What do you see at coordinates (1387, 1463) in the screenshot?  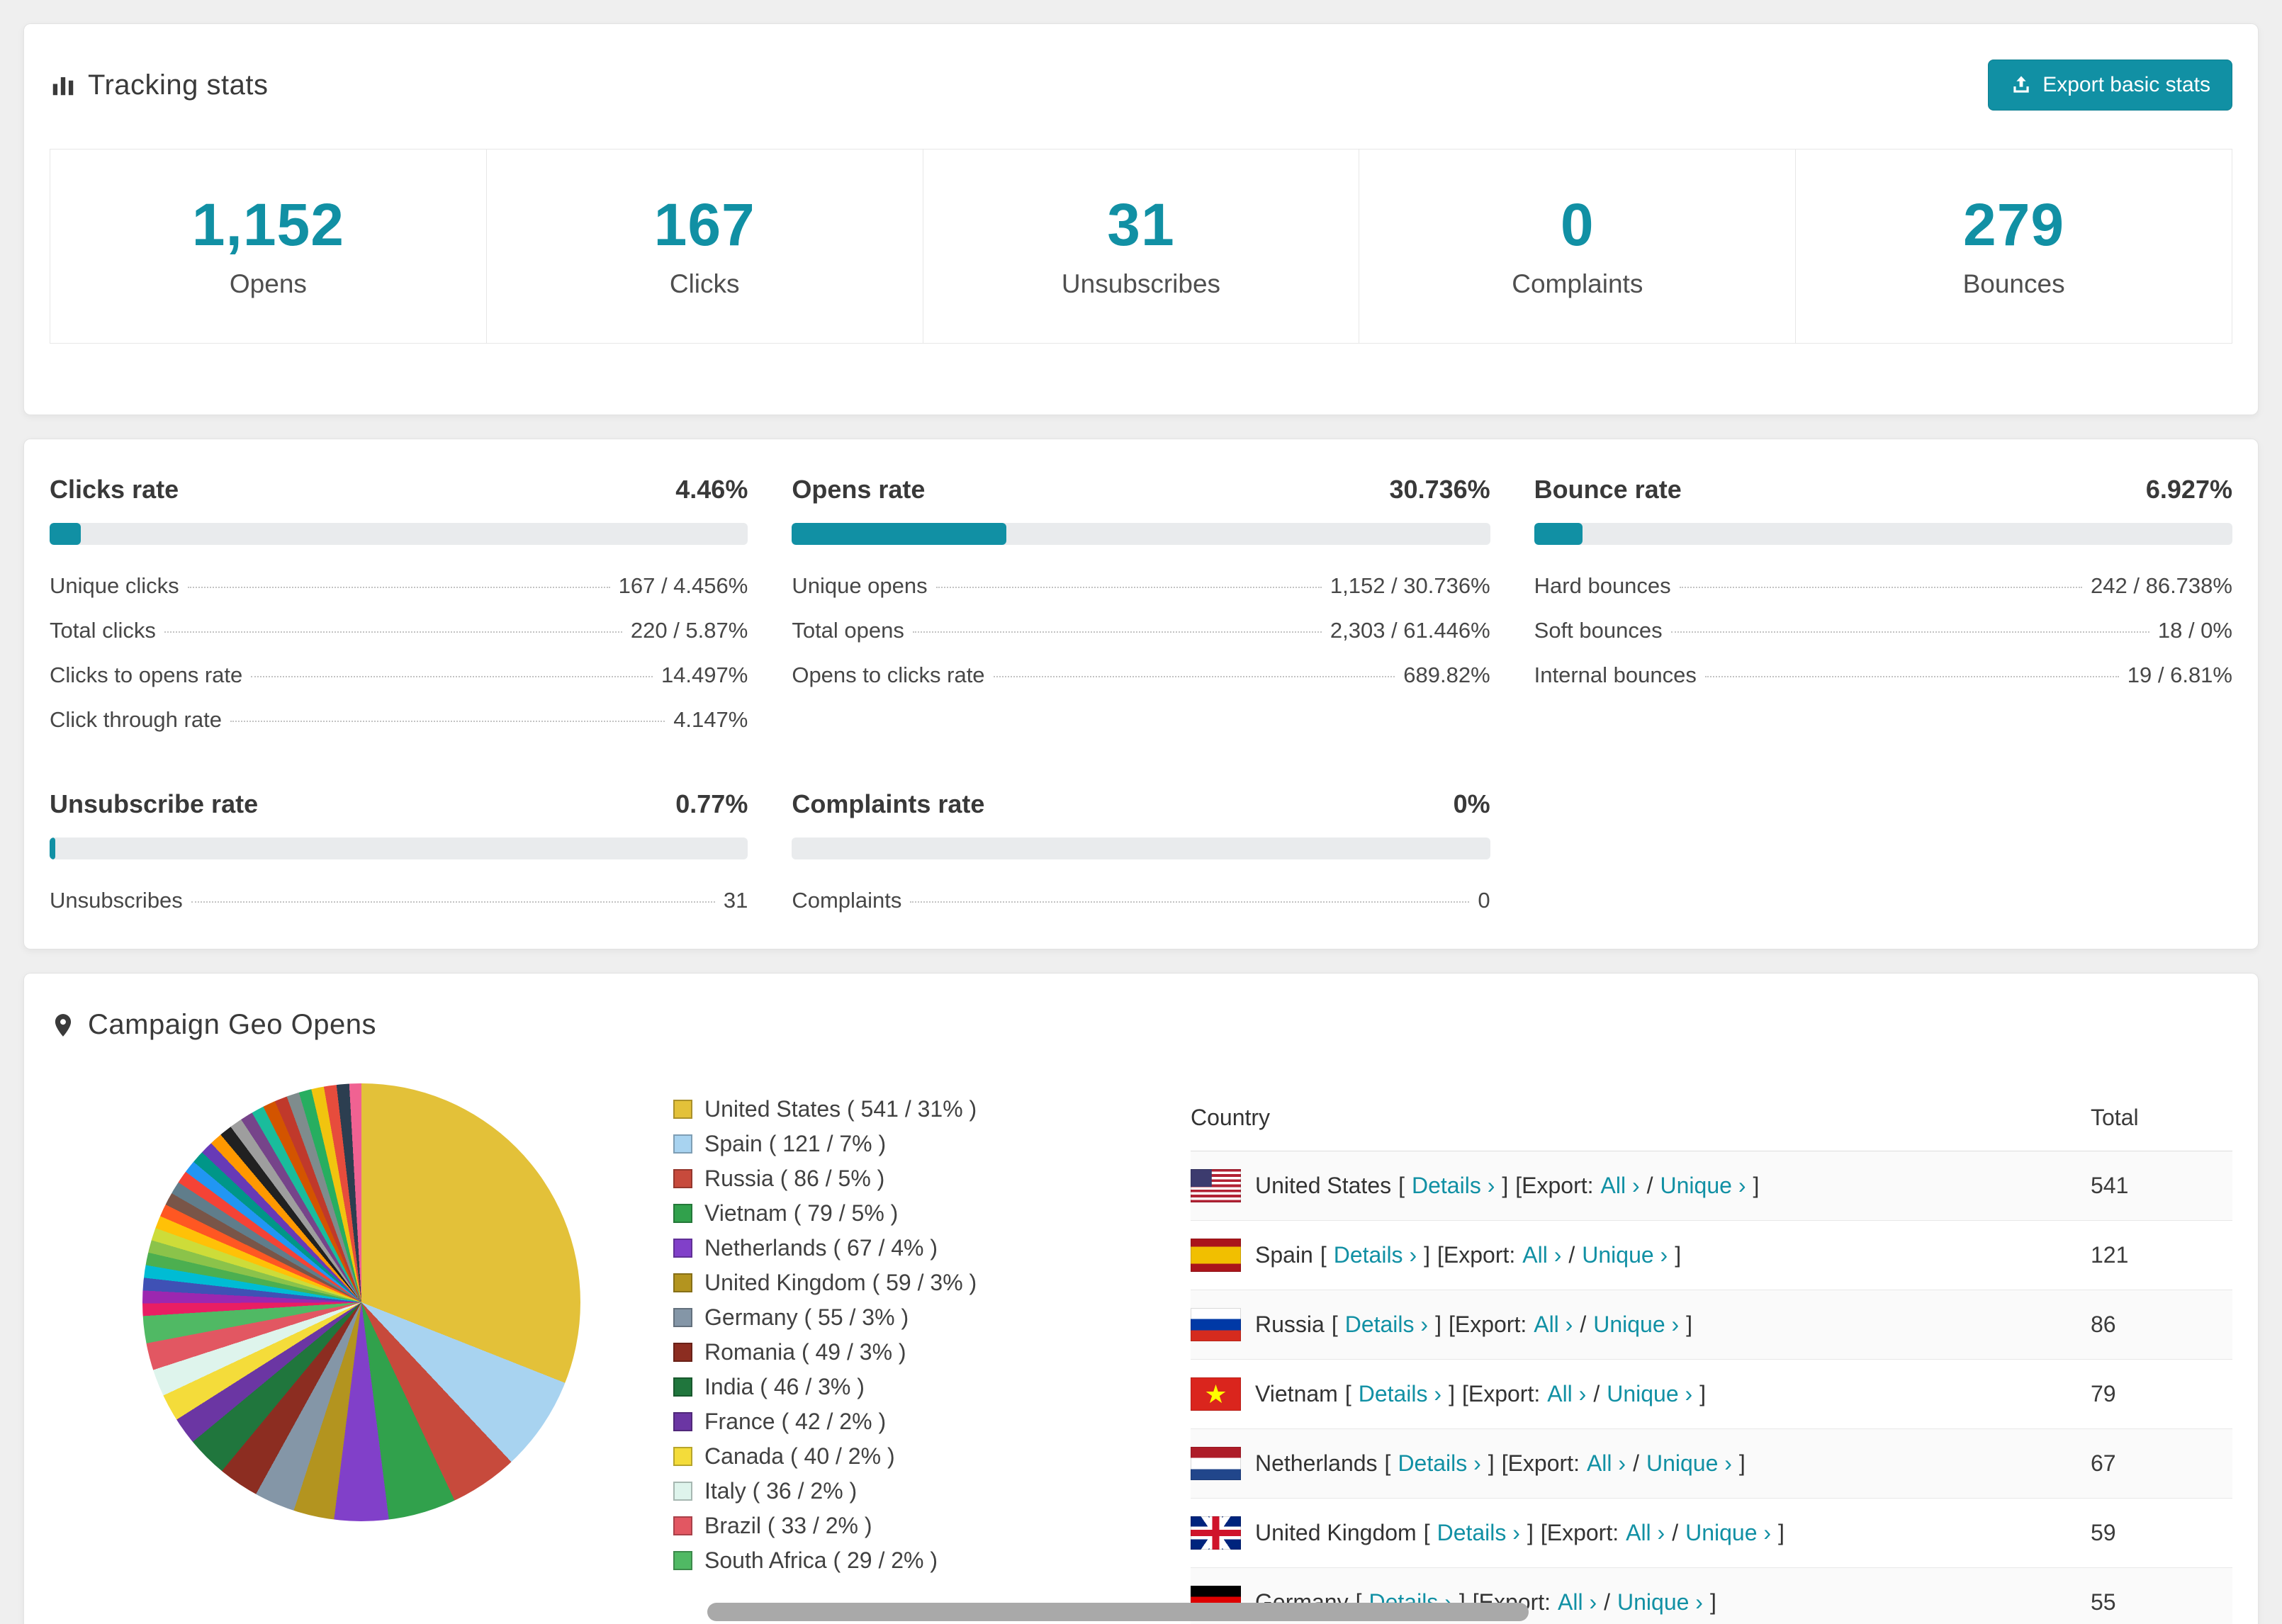 I see `bracket: [` at bounding box center [1387, 1463].